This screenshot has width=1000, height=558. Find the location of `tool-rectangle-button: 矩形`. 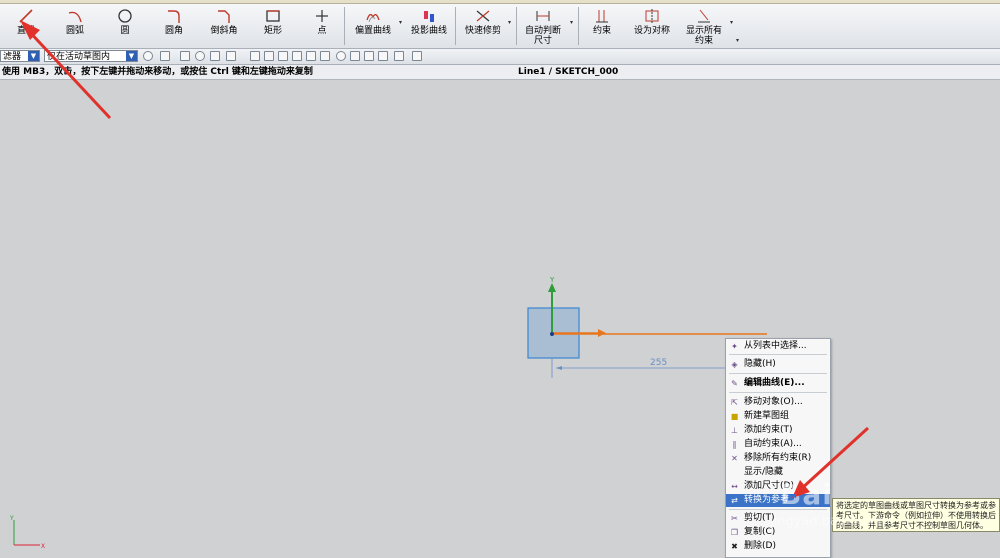

tool-rectangle-button: 矩形 is located at coordinates (273, 26).